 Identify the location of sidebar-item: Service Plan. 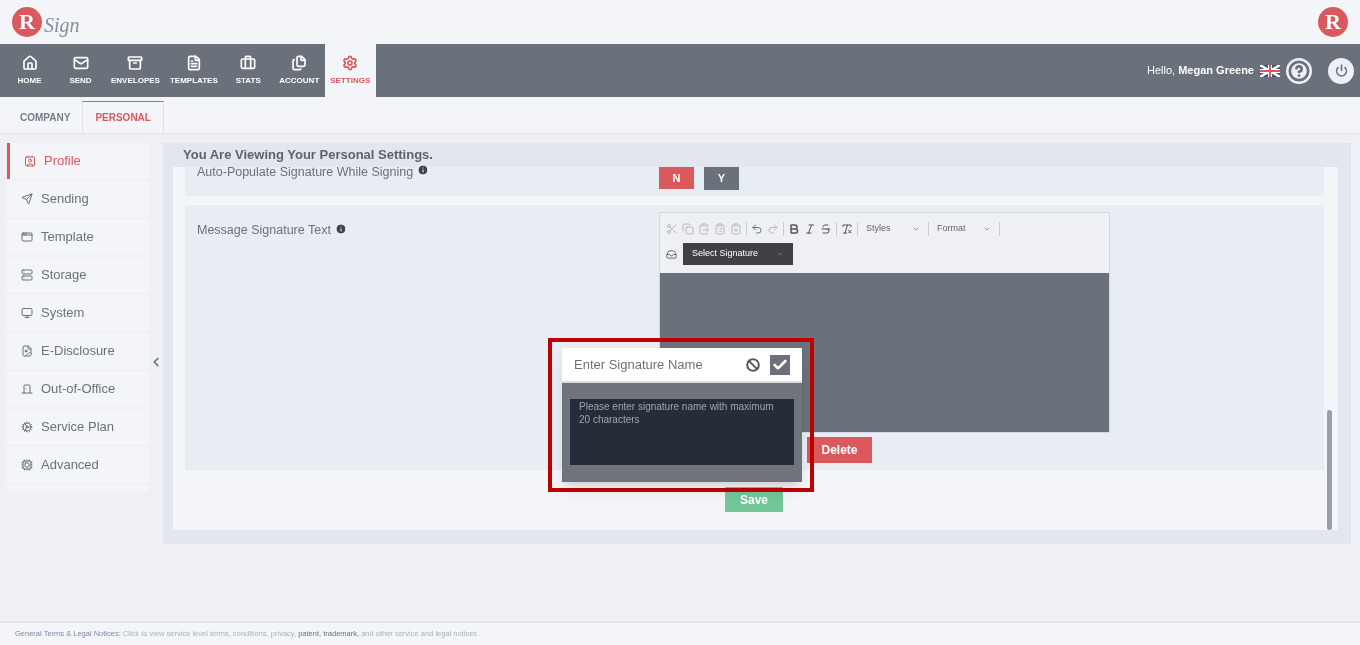
(78, 427).